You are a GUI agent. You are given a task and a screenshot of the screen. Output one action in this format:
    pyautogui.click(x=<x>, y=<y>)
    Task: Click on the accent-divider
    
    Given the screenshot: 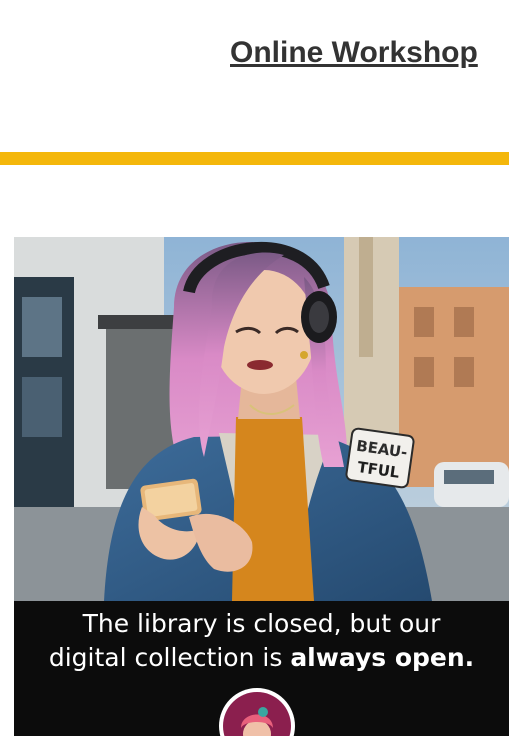 What is the action you would take?
    pyautogui.click(x=254, y=158)
    